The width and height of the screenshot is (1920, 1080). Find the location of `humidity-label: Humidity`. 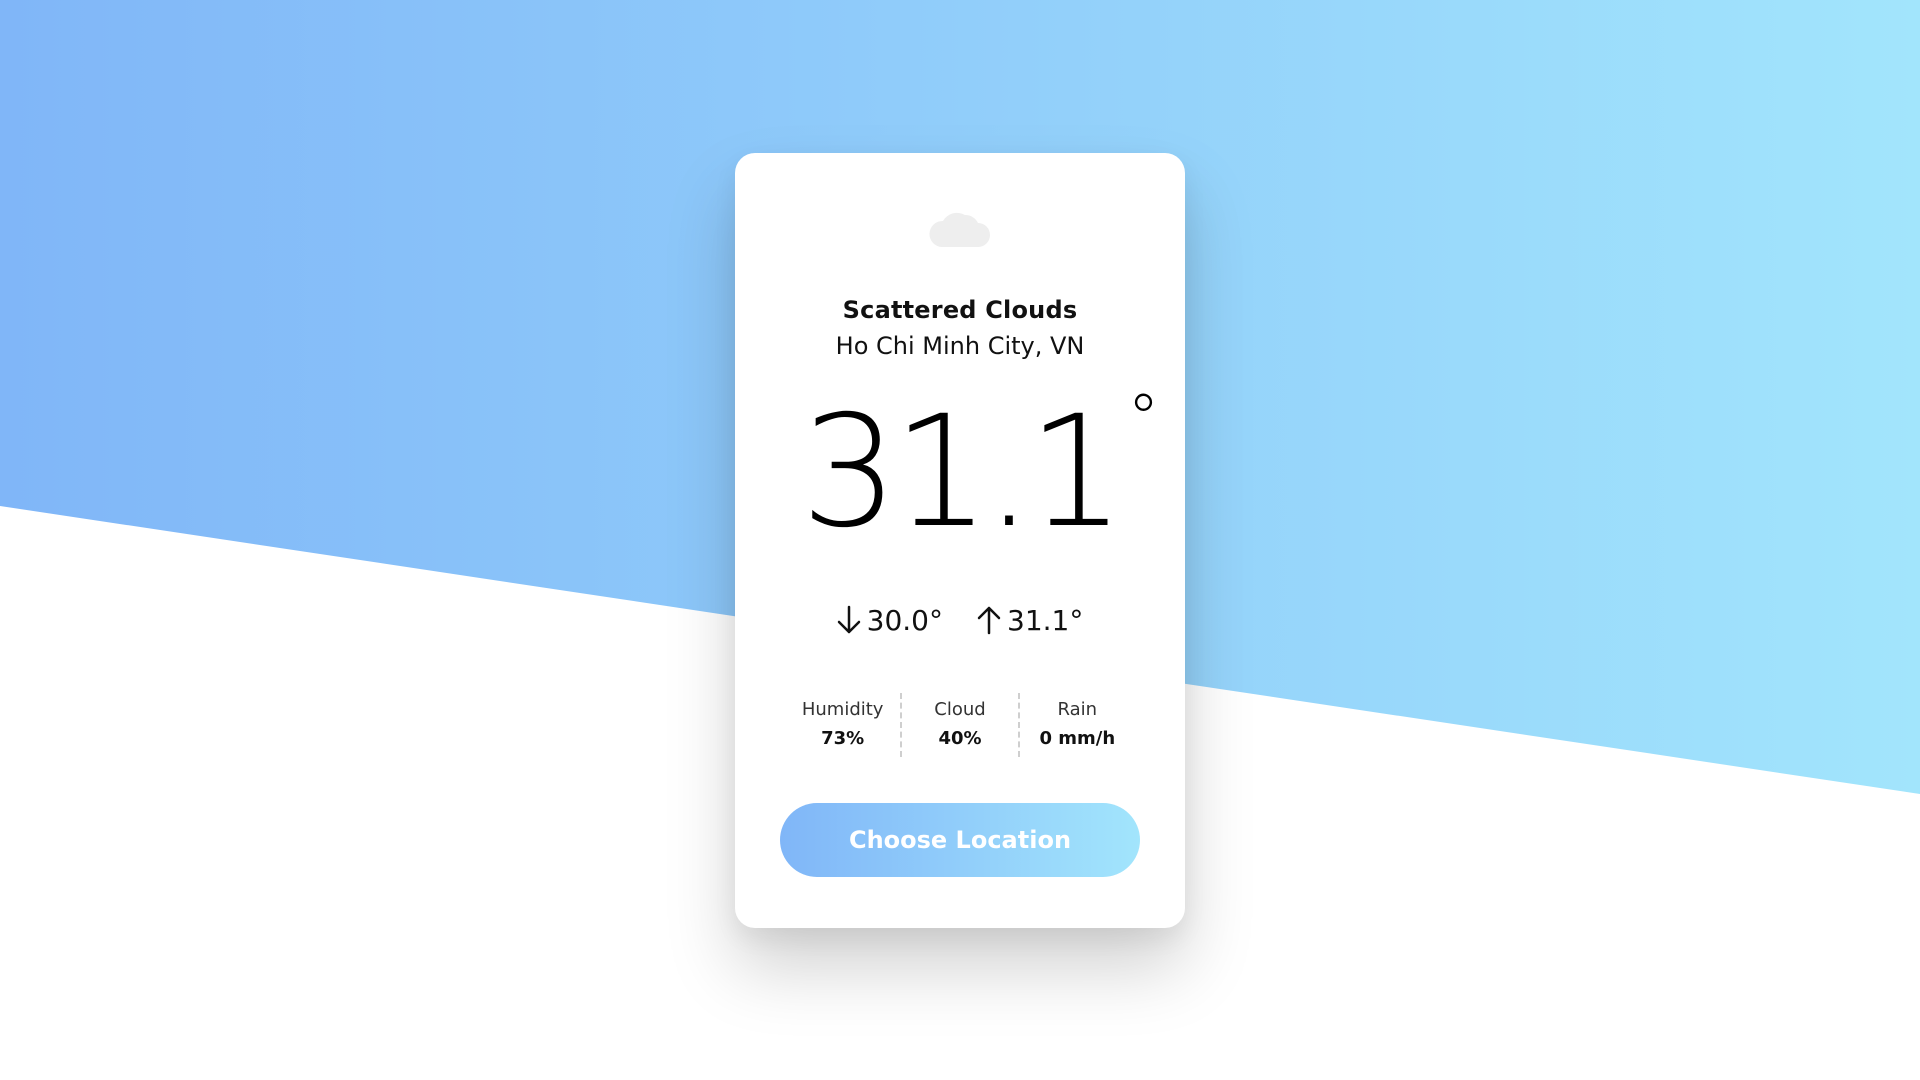

humidity-label: Humidity is located at coordinates (842, 709).